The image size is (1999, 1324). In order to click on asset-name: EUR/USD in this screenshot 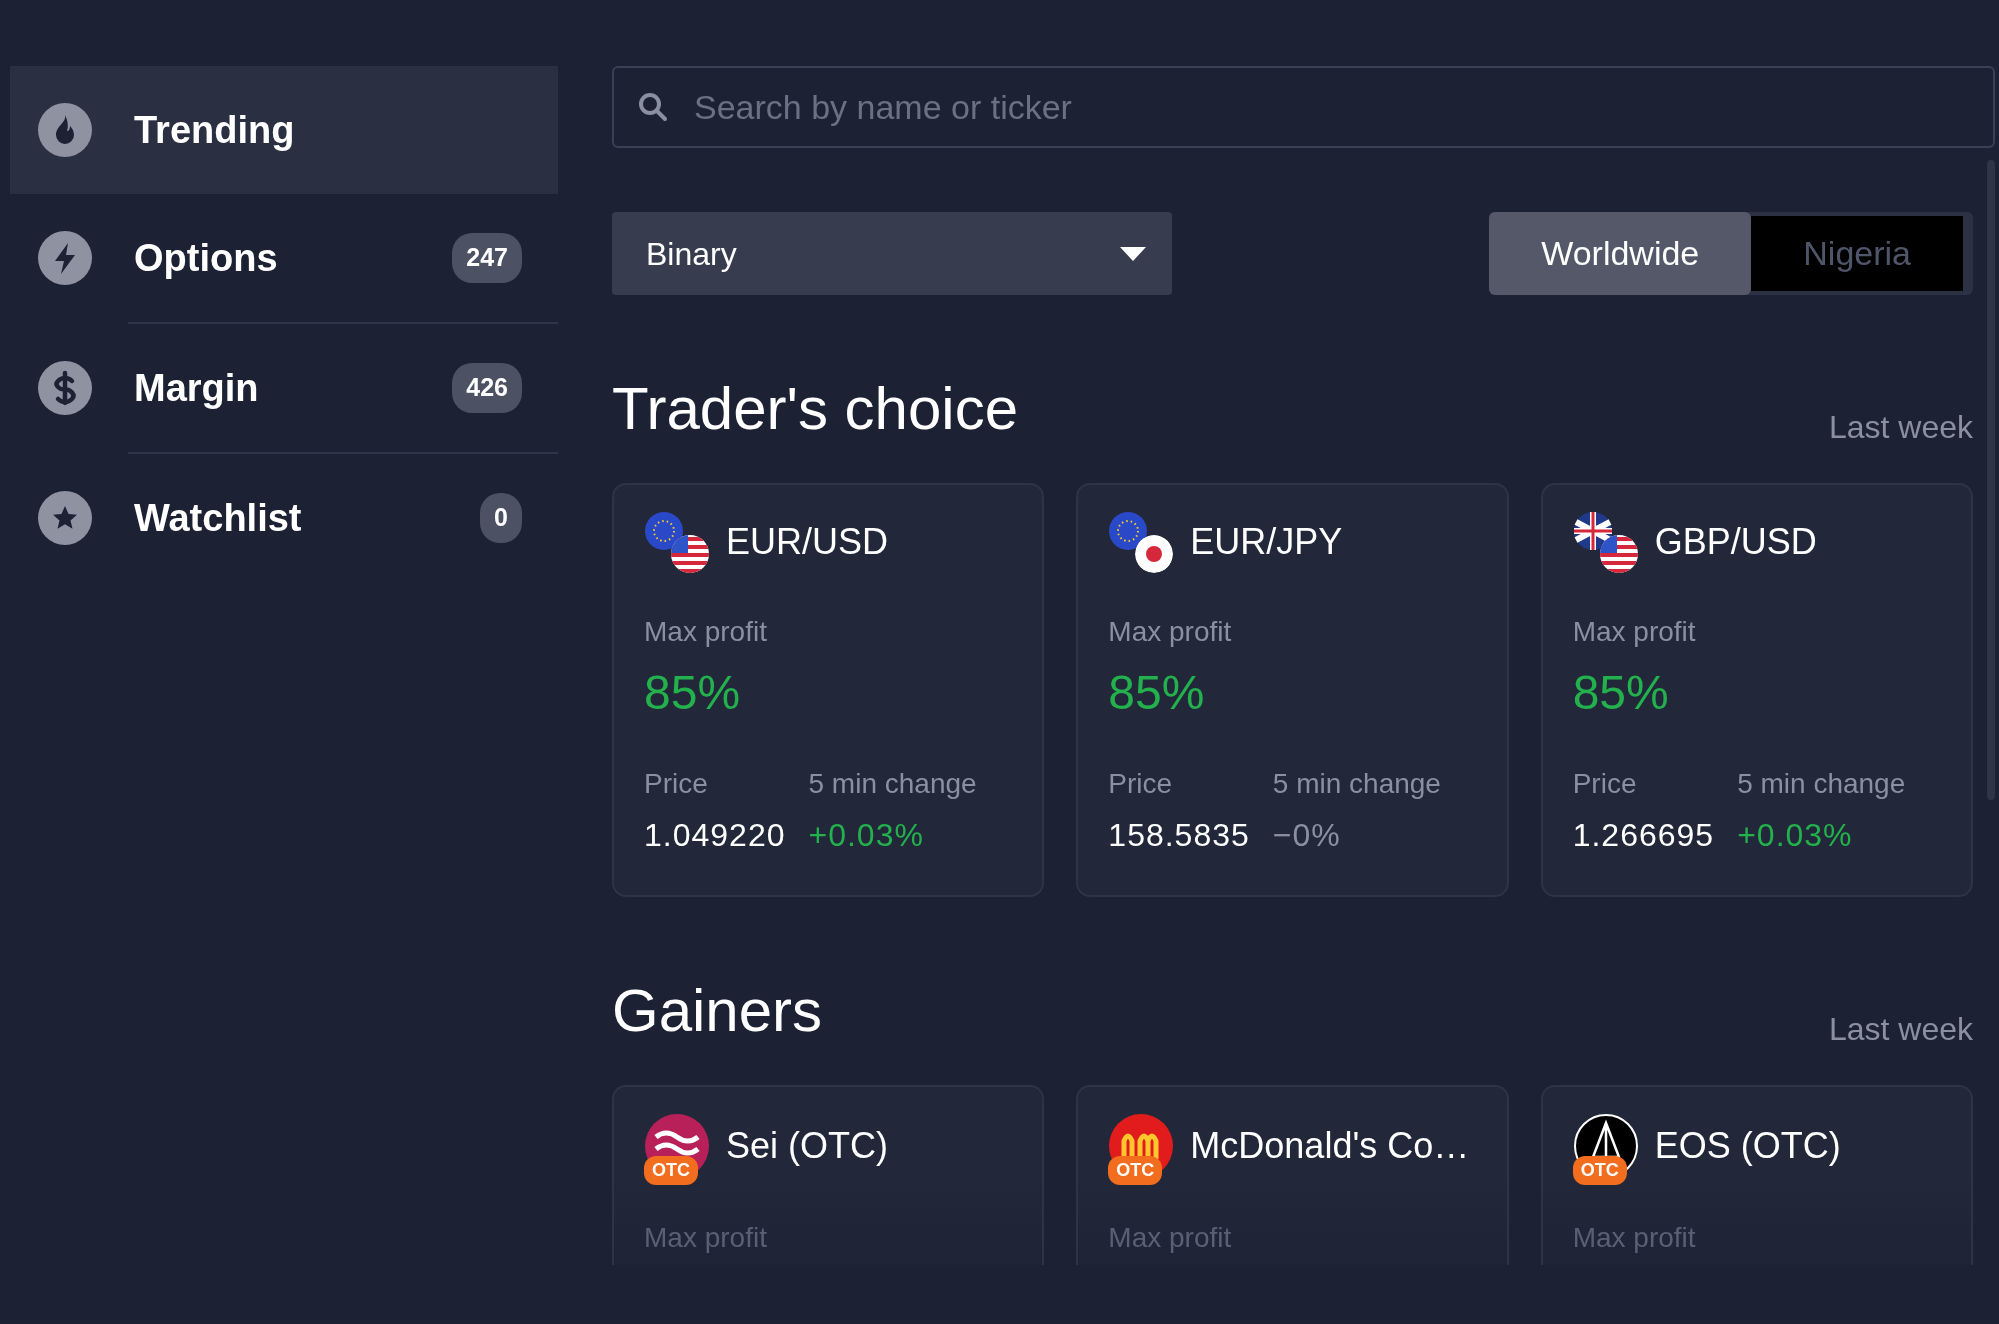, I will do `click(807, 542)`.